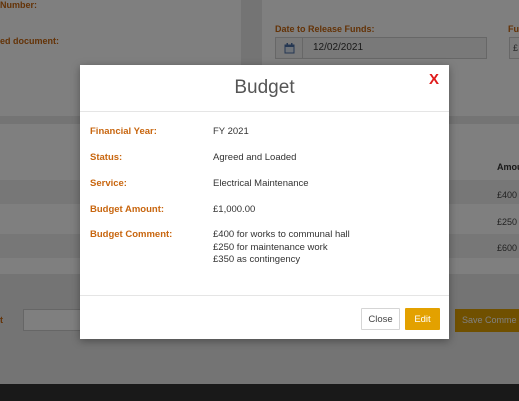  What do you see at coordinates (257, 259) in the screenshot?
I see `comment-line: £350 as contingency` at bounding box center [257, 259].